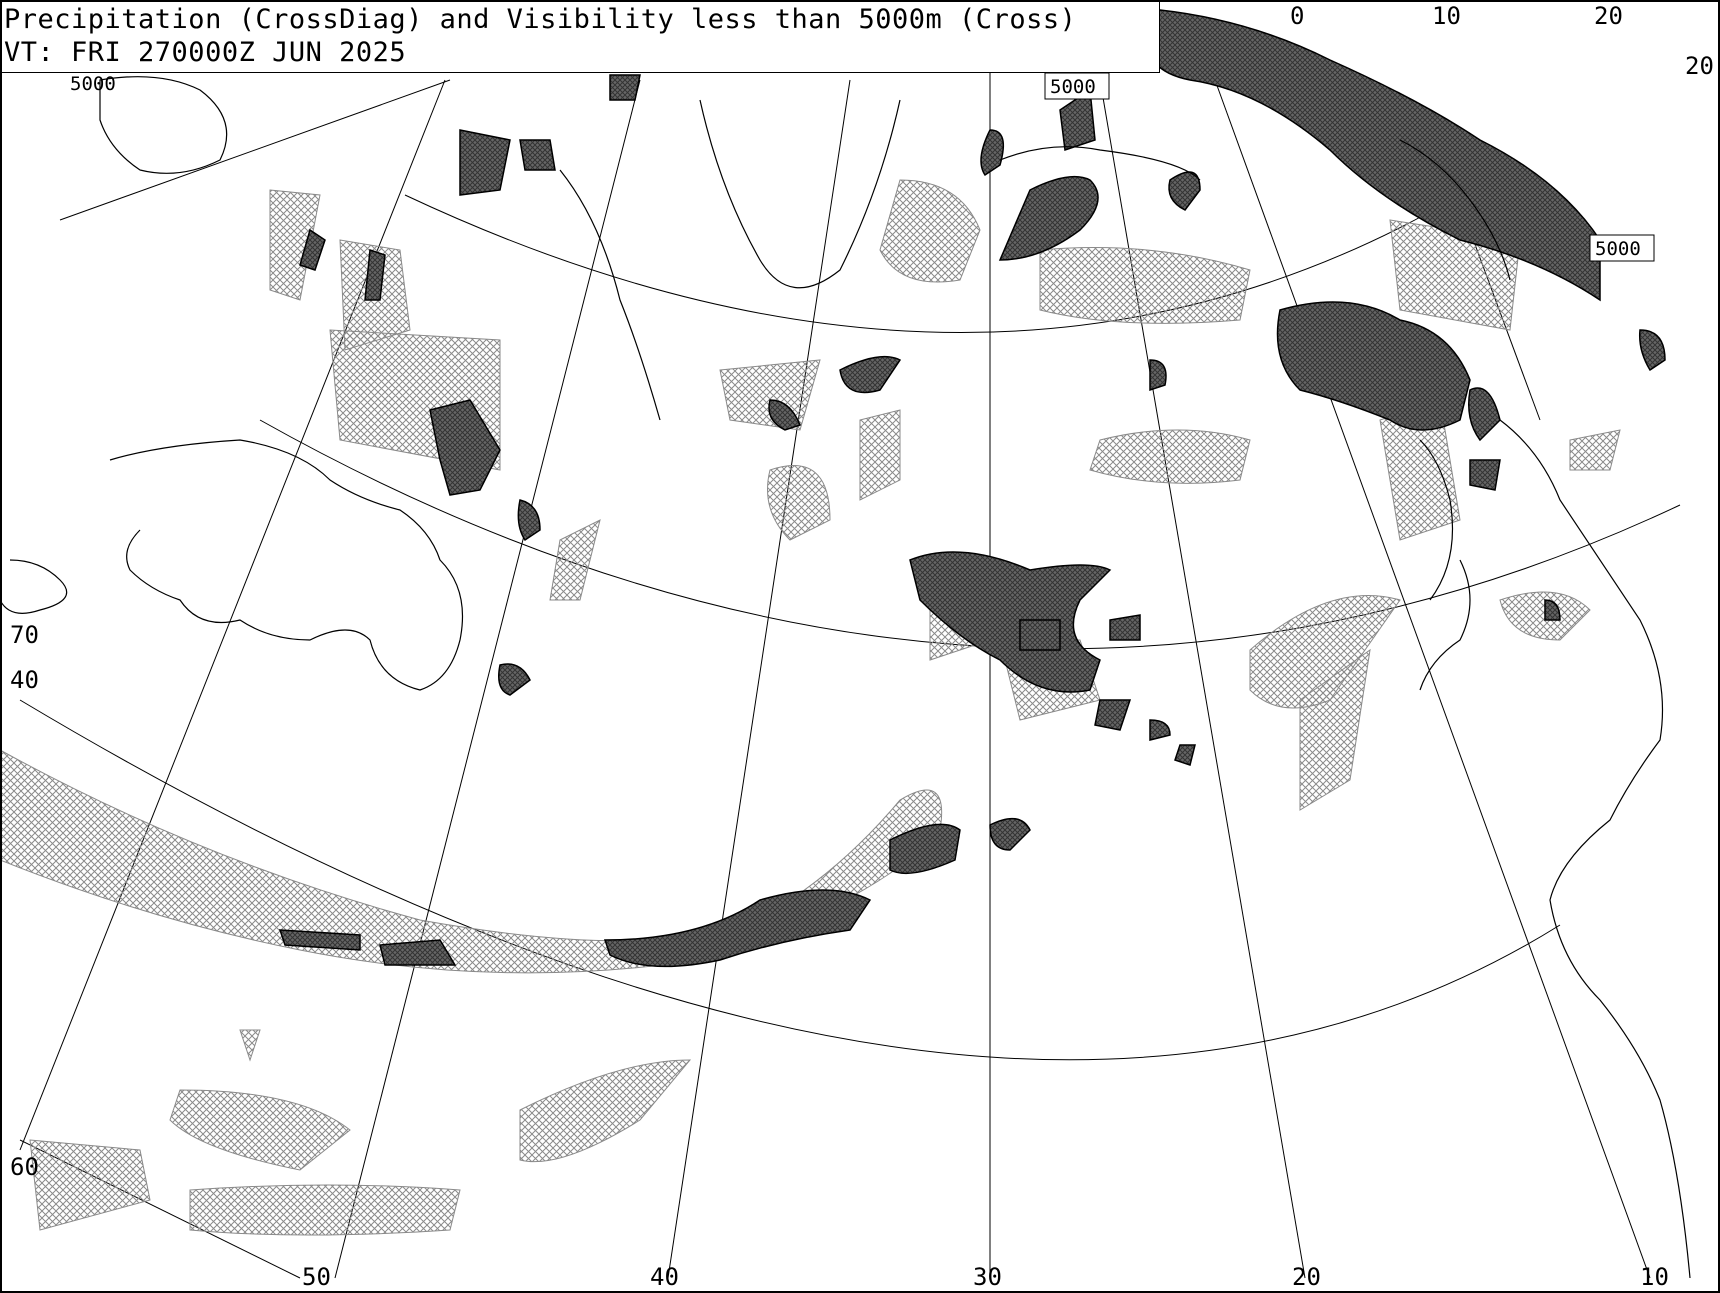  I want to click on contour-label-5000-top: 5000, so click(1073, 87).